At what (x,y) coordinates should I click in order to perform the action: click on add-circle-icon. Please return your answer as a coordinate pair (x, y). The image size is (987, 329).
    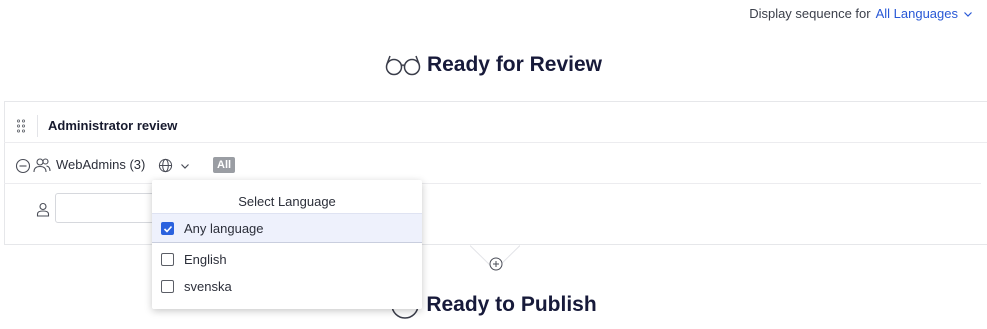
    Looking at the image, I should click on (496, 264).